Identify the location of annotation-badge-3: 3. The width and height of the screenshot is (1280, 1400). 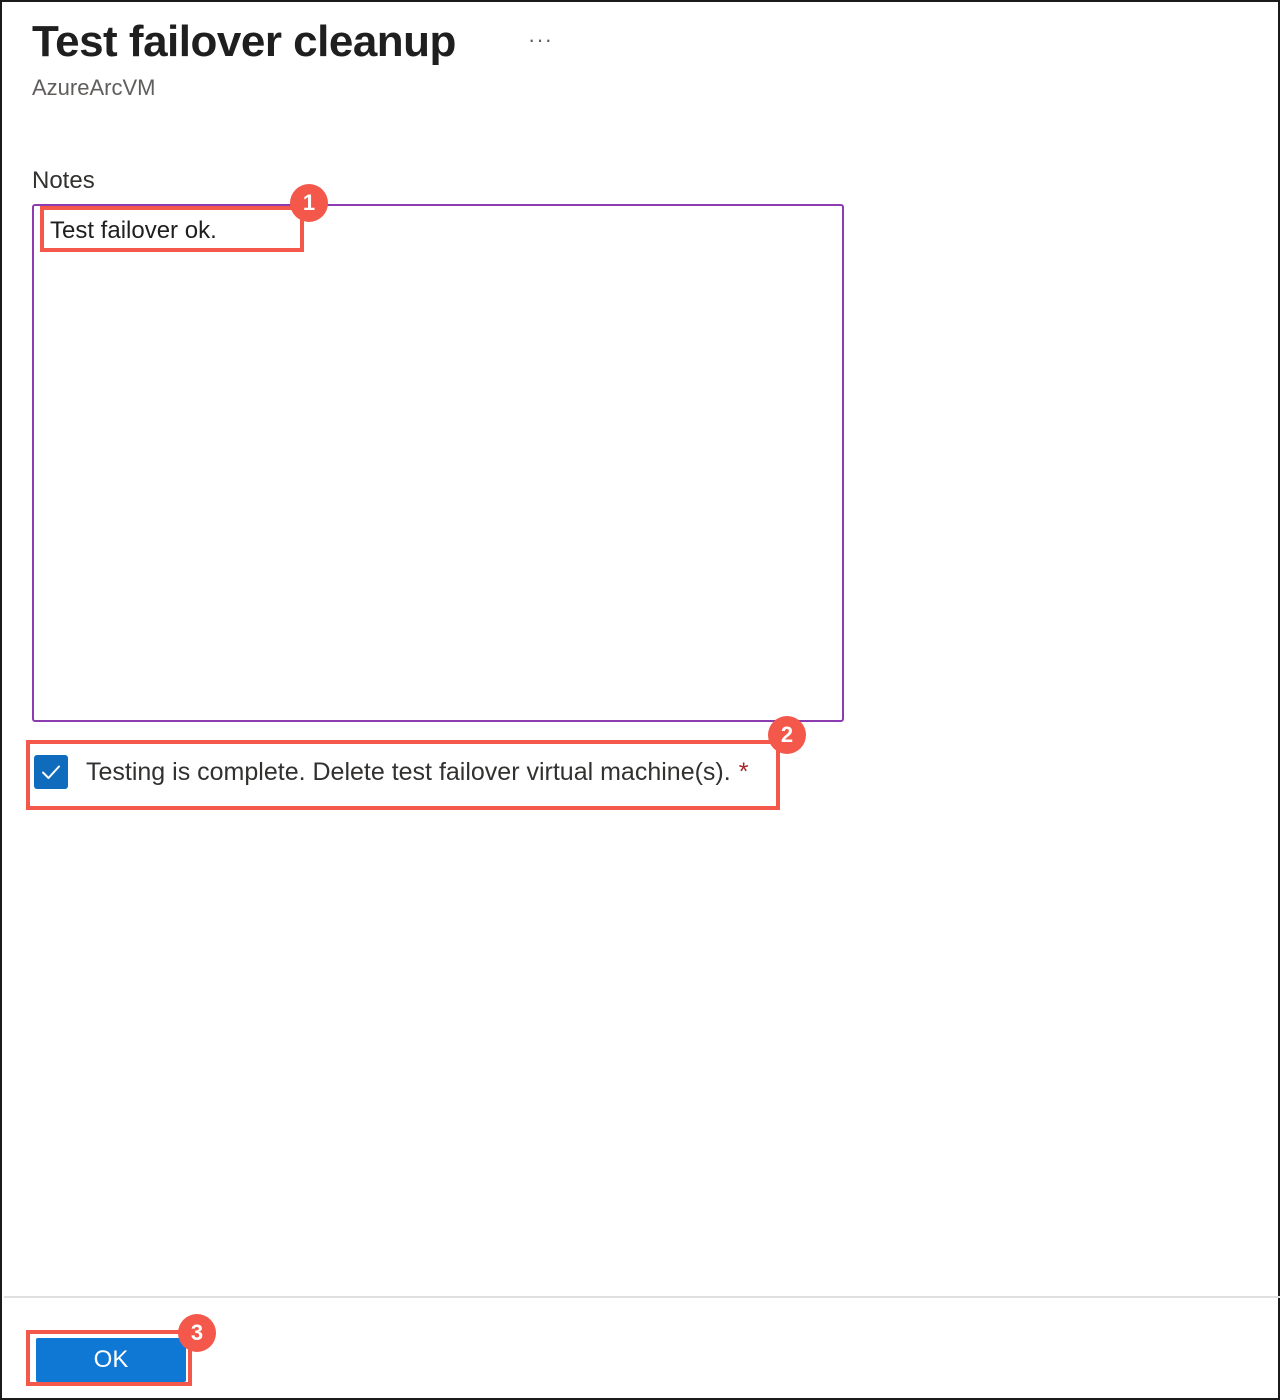
(197, 1333).